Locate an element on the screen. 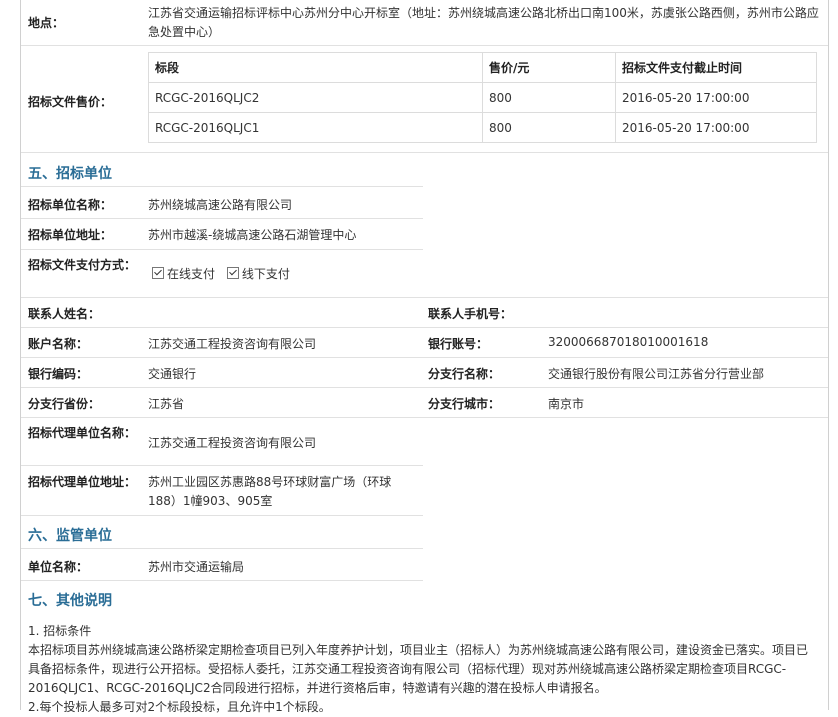 Image resolution: width=838 pixels, height=717 pixels. account-name: 江苏交通工程投资咨询有限公司 is located at coordinates (232, 344).